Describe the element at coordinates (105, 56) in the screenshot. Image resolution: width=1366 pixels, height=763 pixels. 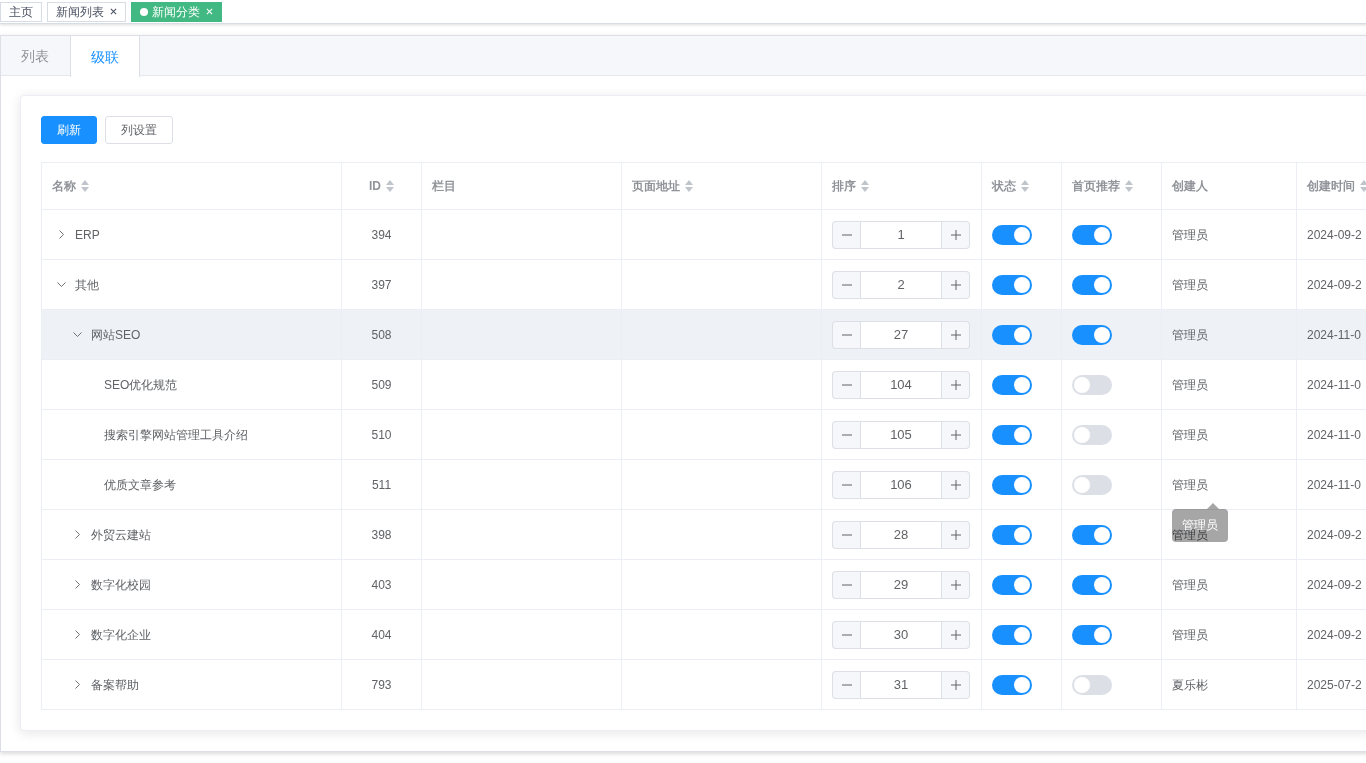
I see `view-tab: 级联` at that location.